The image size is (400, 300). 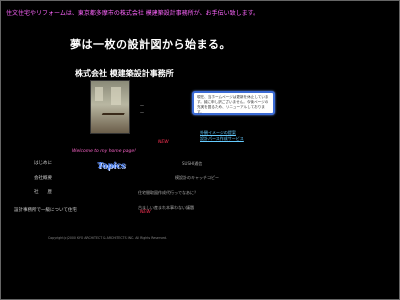 I want to click on topic-link-sushi: SUSHI通信, so click(x=192, y=164).